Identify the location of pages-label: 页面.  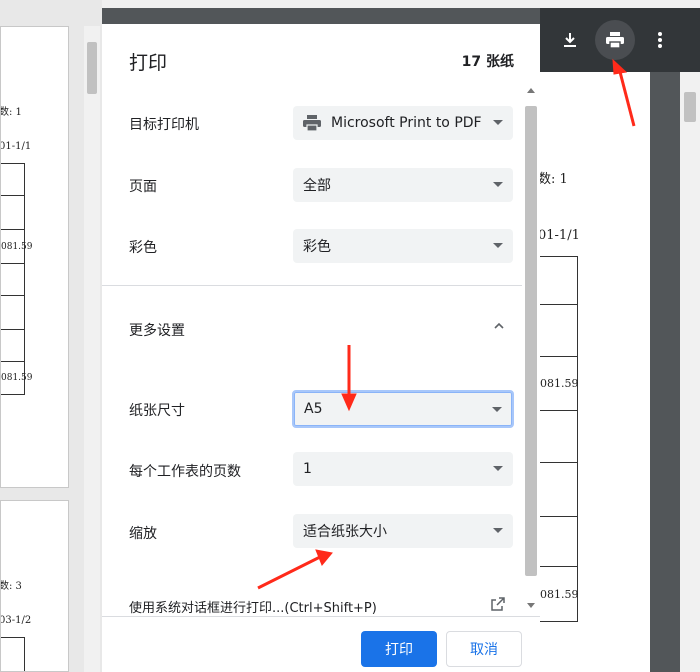
(143, 187).